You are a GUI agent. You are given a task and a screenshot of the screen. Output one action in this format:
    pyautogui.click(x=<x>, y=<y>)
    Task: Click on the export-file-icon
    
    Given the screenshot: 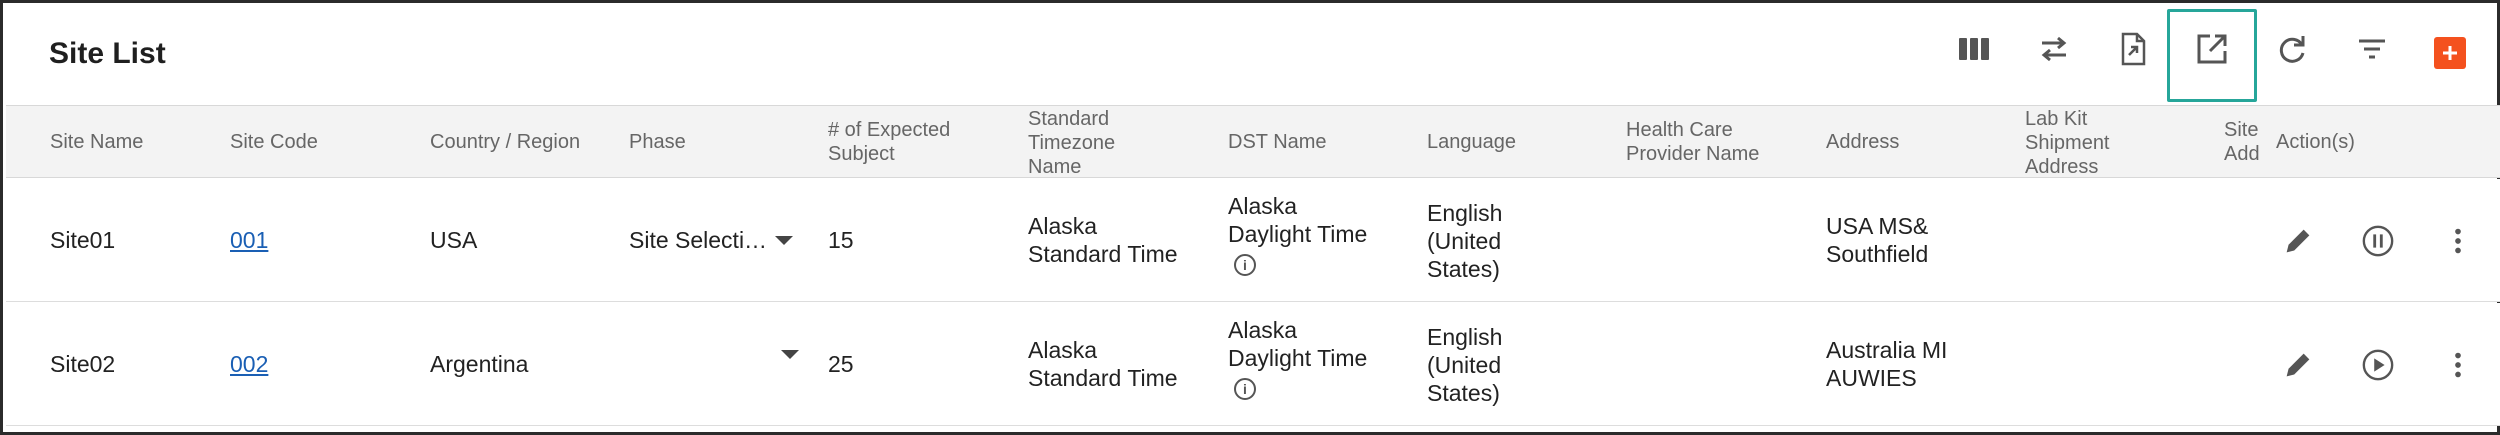 What is the action you would take?
    pyautogui.click(x=2133, y=49)
    